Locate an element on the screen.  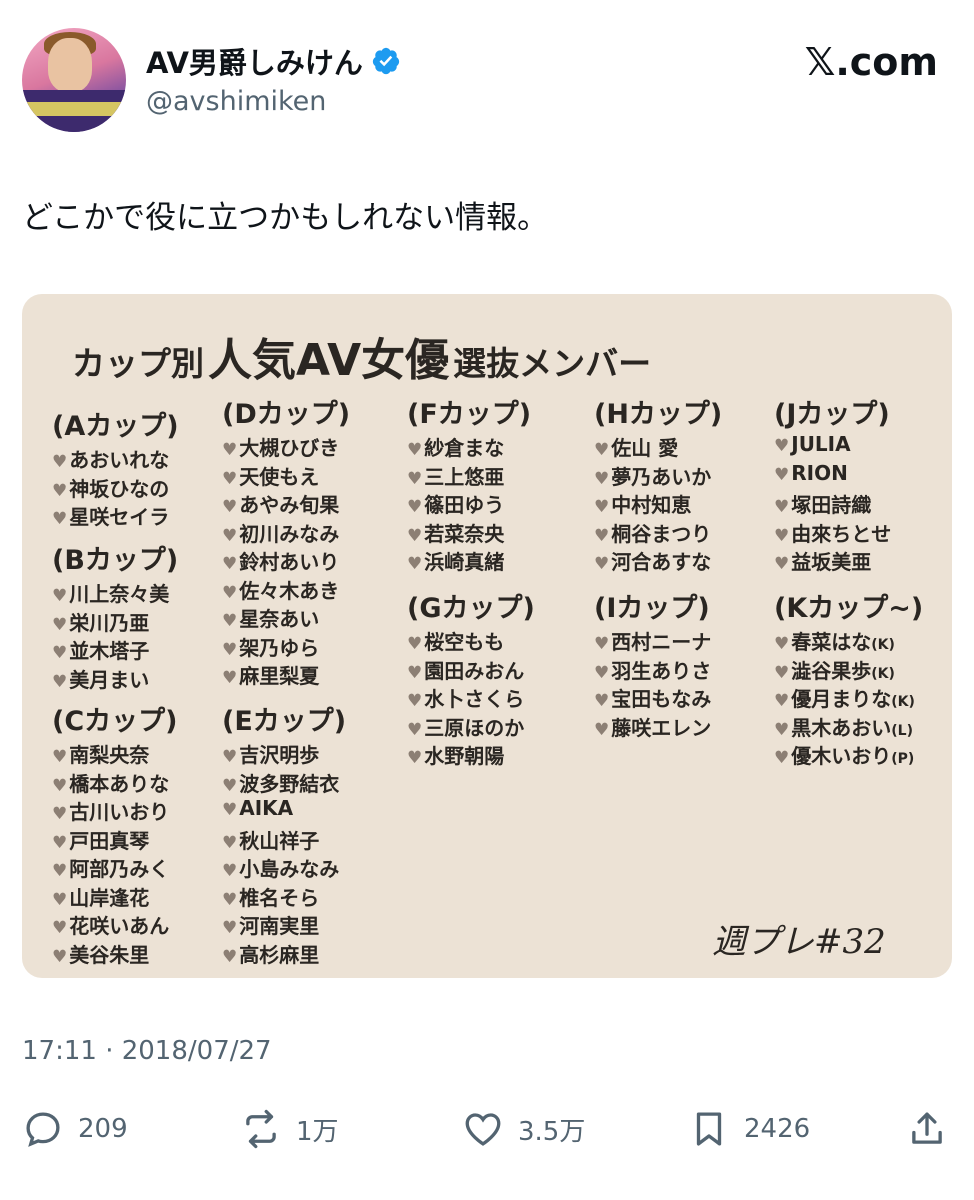
member-entry: ♥ 園田みおん is located at coordinates (465, 669).